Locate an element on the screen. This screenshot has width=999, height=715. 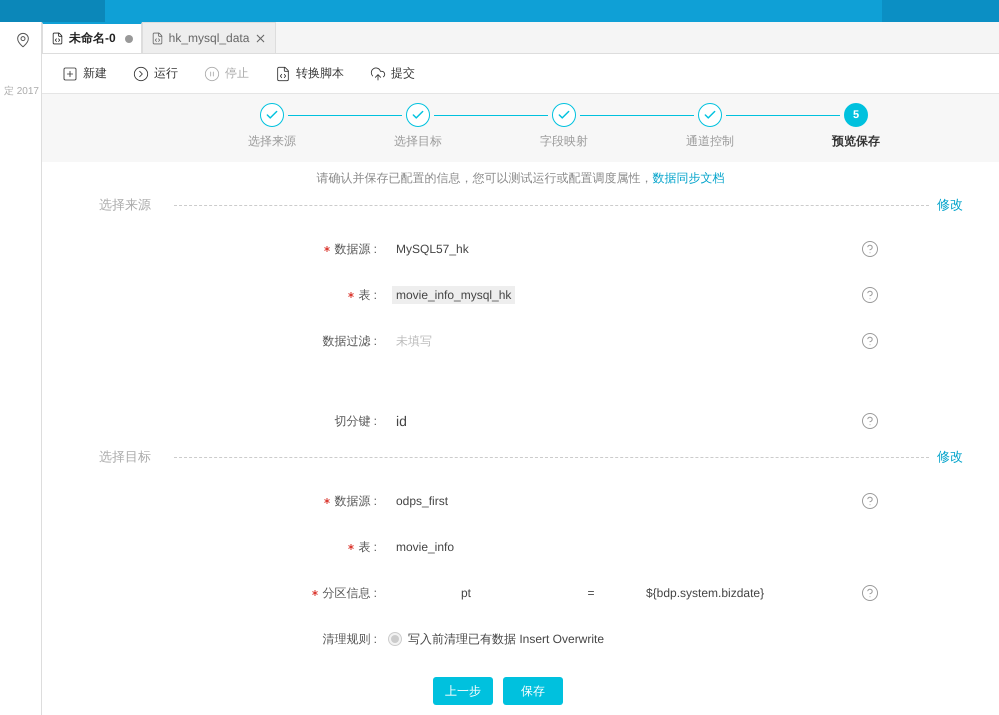
step-label: 通道控制 is located at coordinates (710, 141).